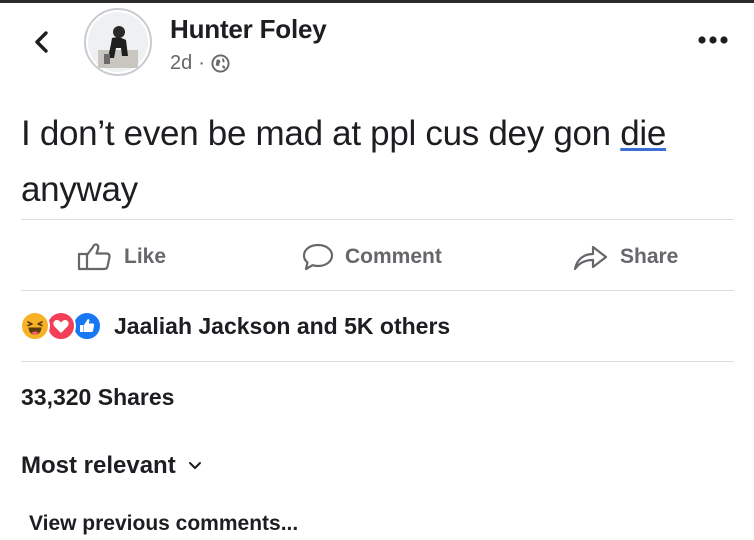 The image size is (754, 540). I want to click on avatar-image, so click(118, 42).